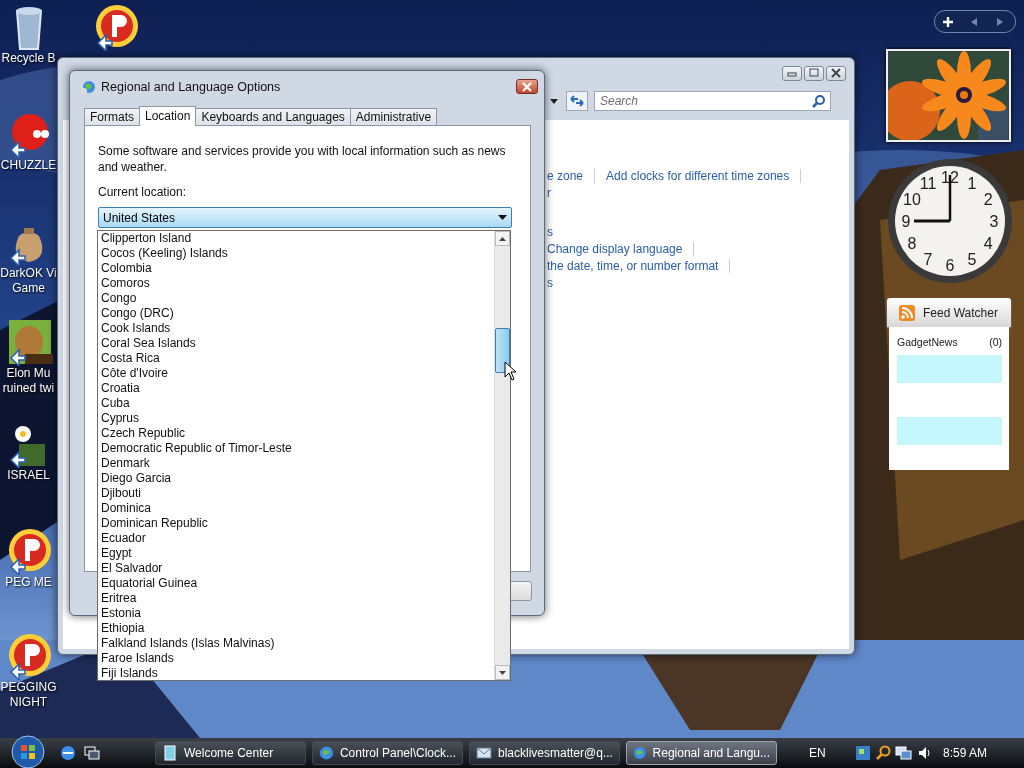 This screenshot has height=768, width=1024. Describe the element at coordinates (826, 753) in the screenshot. I see `language-indicator: EN` at that location.